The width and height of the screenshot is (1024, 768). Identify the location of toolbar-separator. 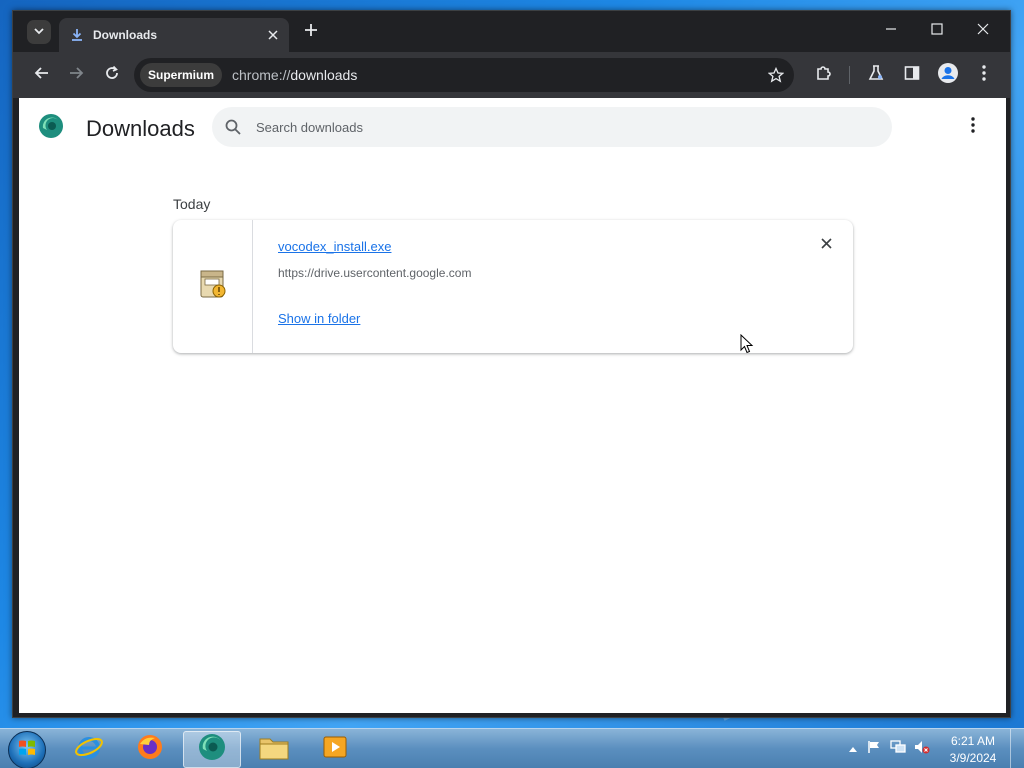
(849, 75).